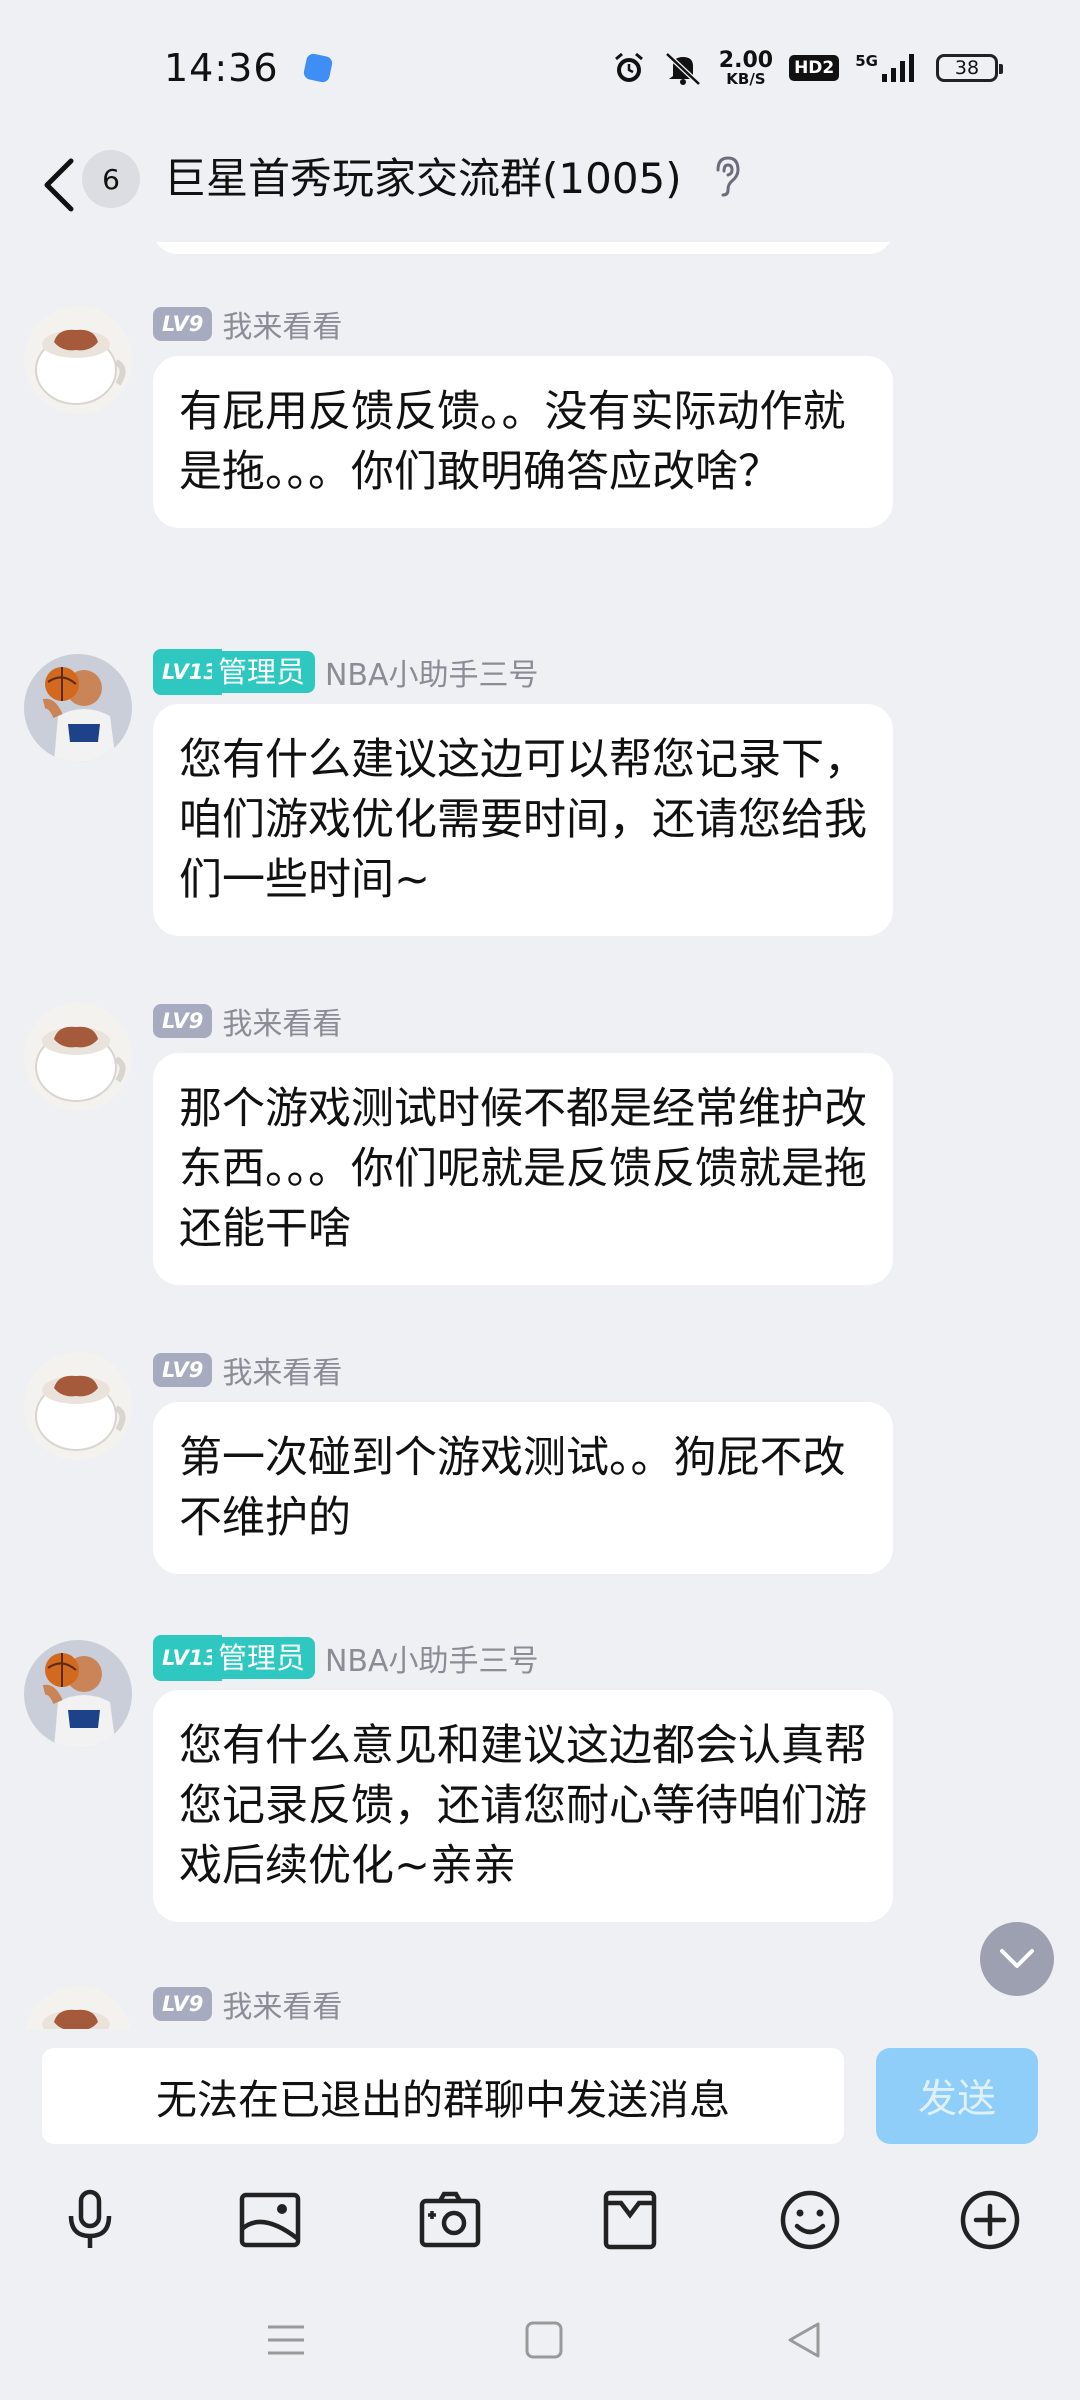 The height and width of the screenshot is (2400, 1080). I want to click on camera-icon, so click(450, 2219).